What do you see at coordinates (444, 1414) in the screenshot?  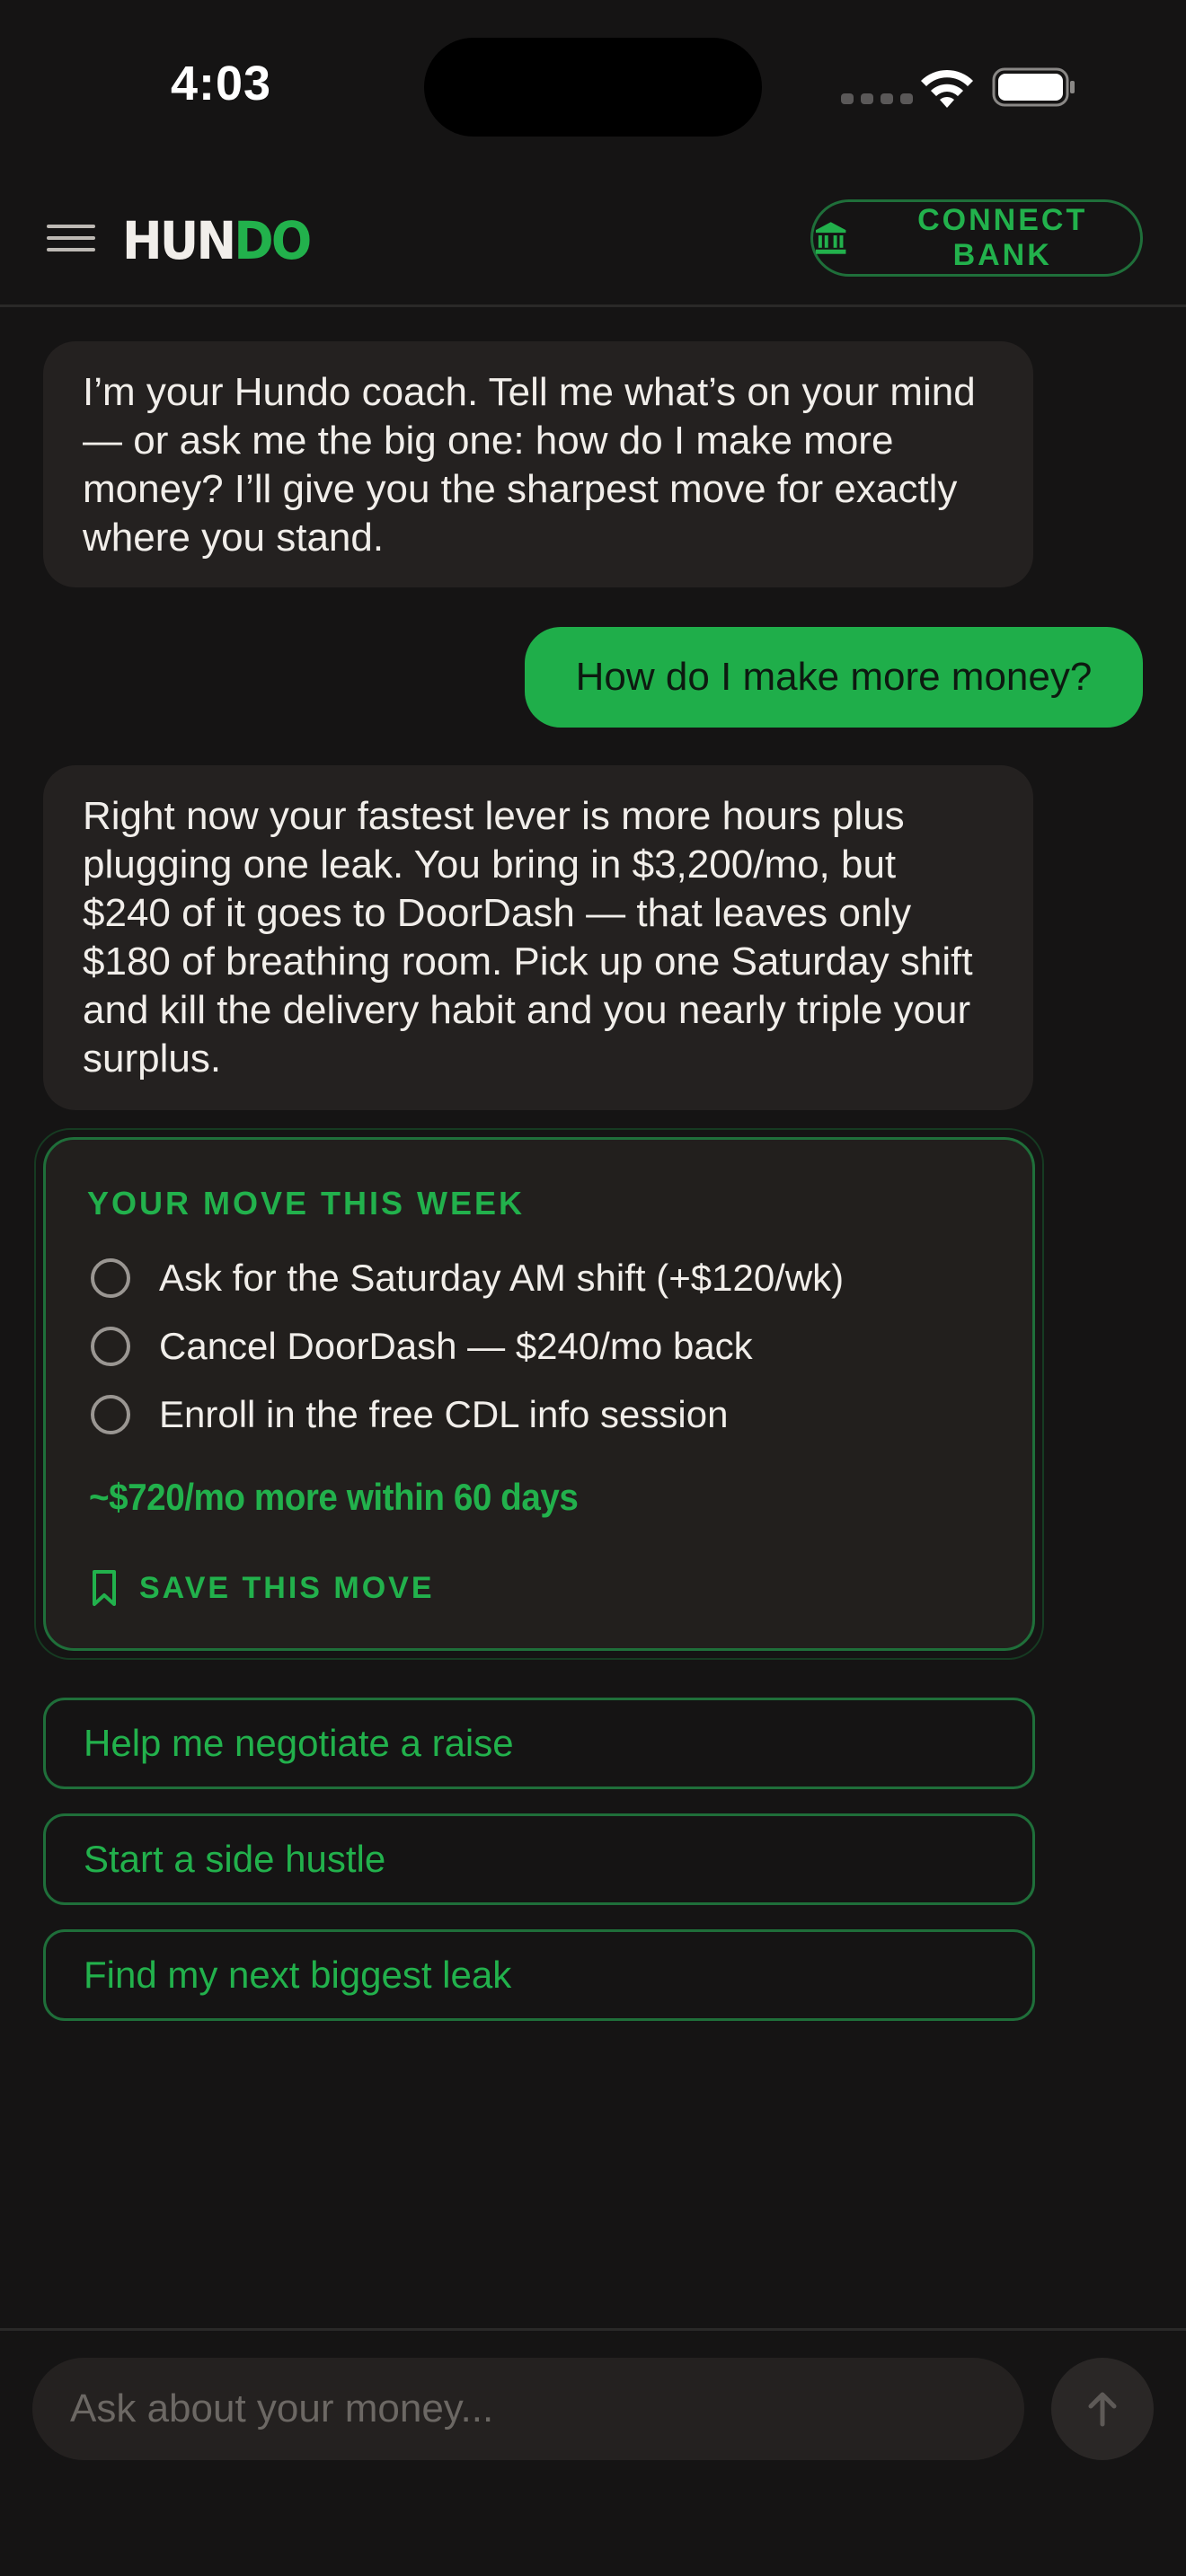 I see `task-label: Enroll in the free CDL info session` at bounding box center [444, 1414].